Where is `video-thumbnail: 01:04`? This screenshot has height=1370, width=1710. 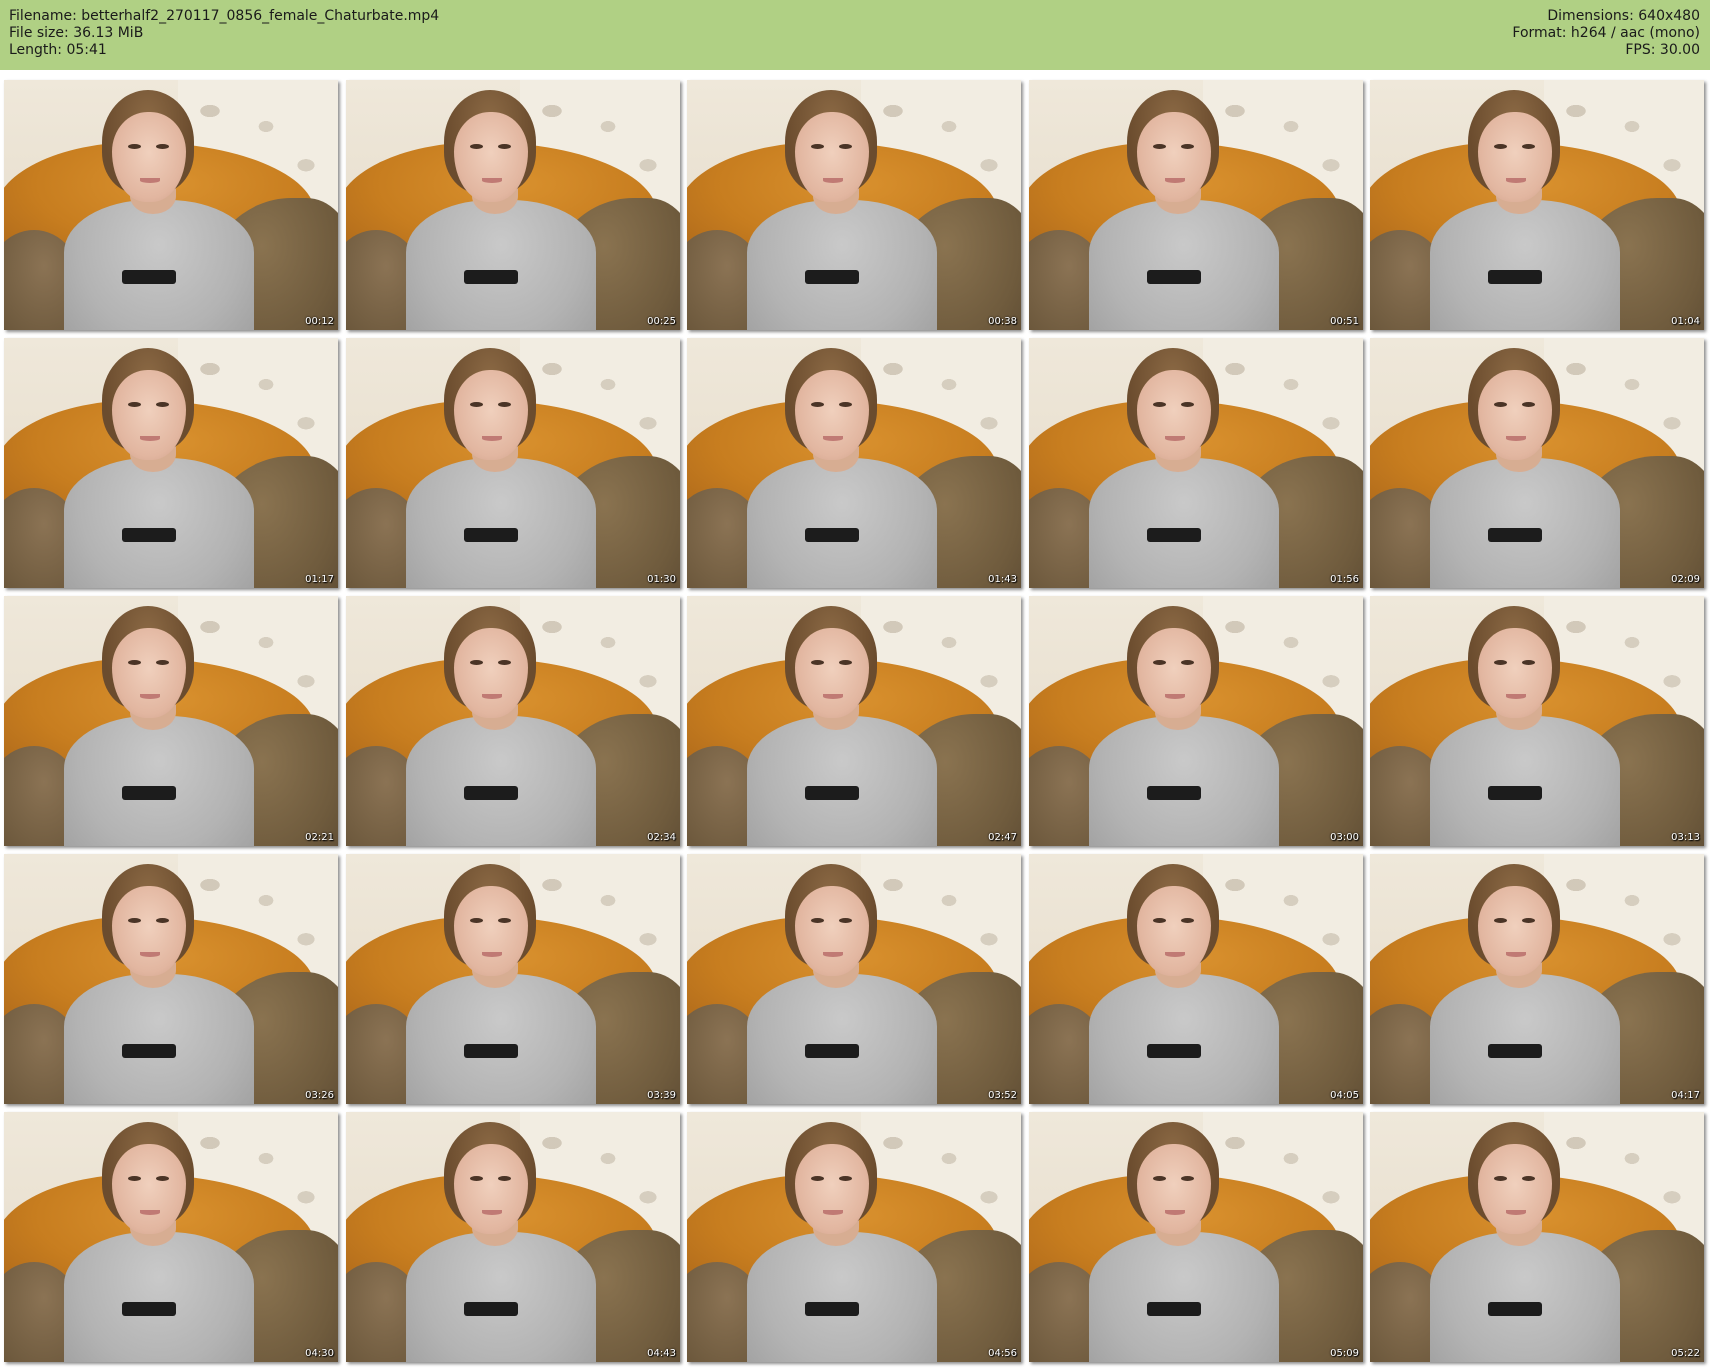 video-thumbnail: 01:04 is located at coordinates (1537, 205).